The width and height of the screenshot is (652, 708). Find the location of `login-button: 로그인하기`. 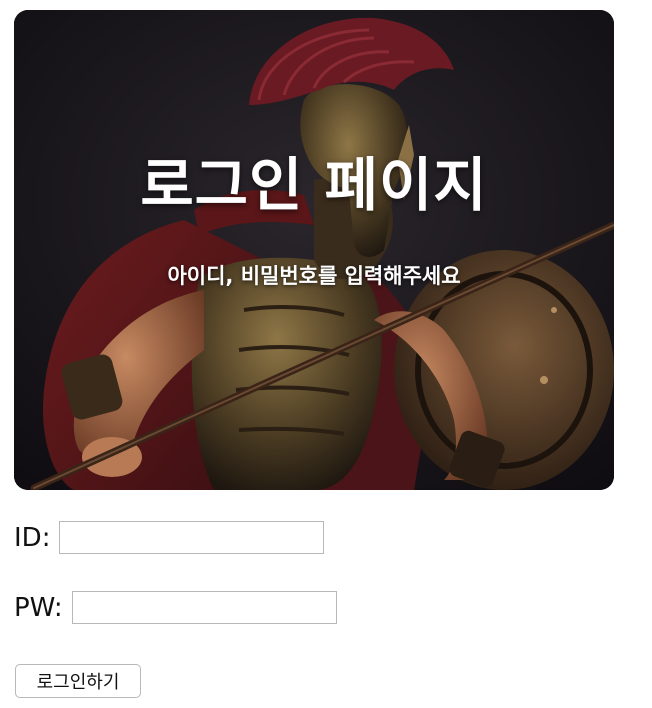

login-button: 로그인하기 is located at coordinates (78, 681).